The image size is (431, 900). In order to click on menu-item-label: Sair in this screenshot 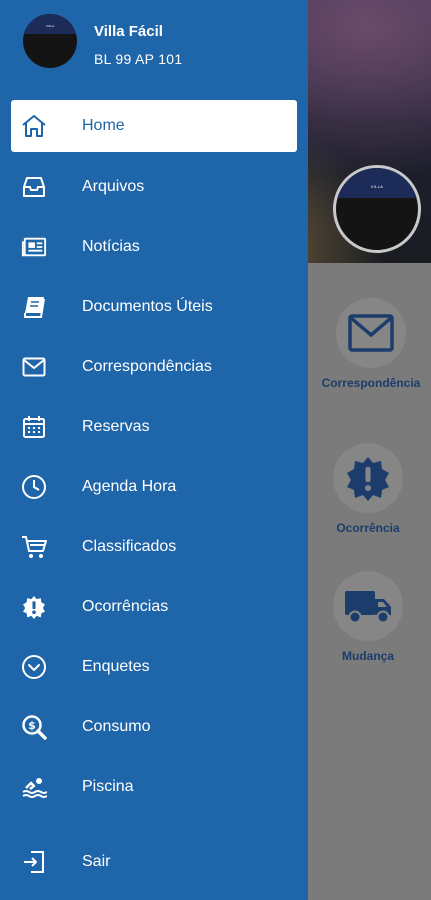, I will do `click(96, 861)`.